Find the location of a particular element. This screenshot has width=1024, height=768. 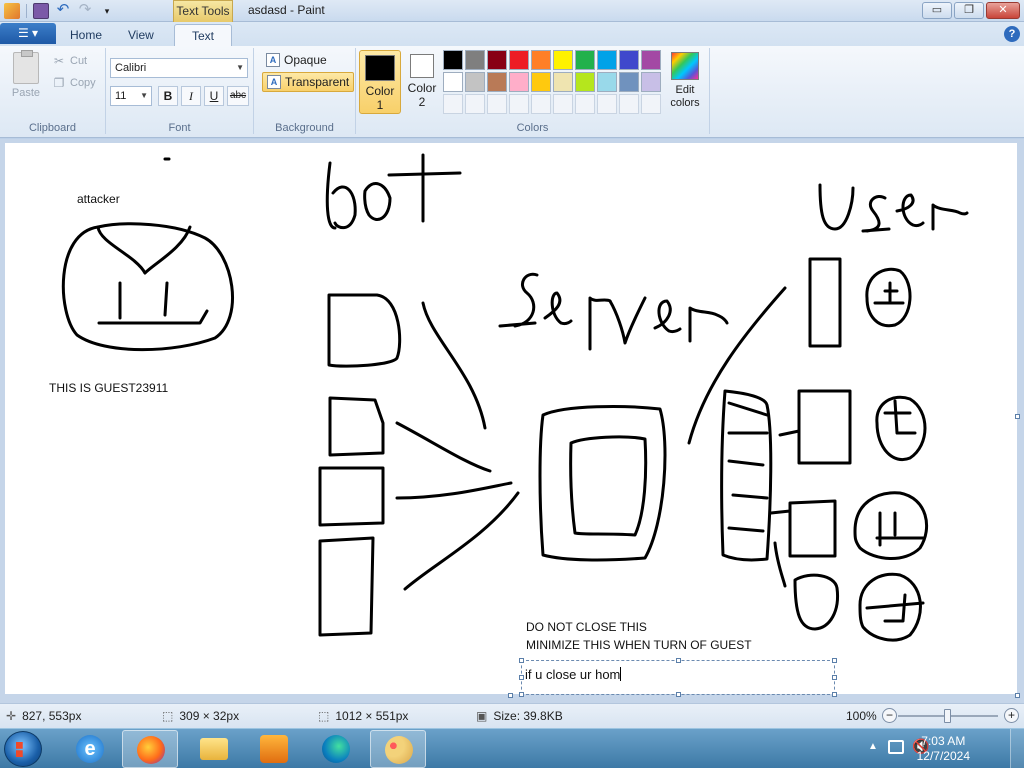

warning-line2: MINIMIZE THIS WHEN TURN OF GUEST is located at coordinates (639, 645).